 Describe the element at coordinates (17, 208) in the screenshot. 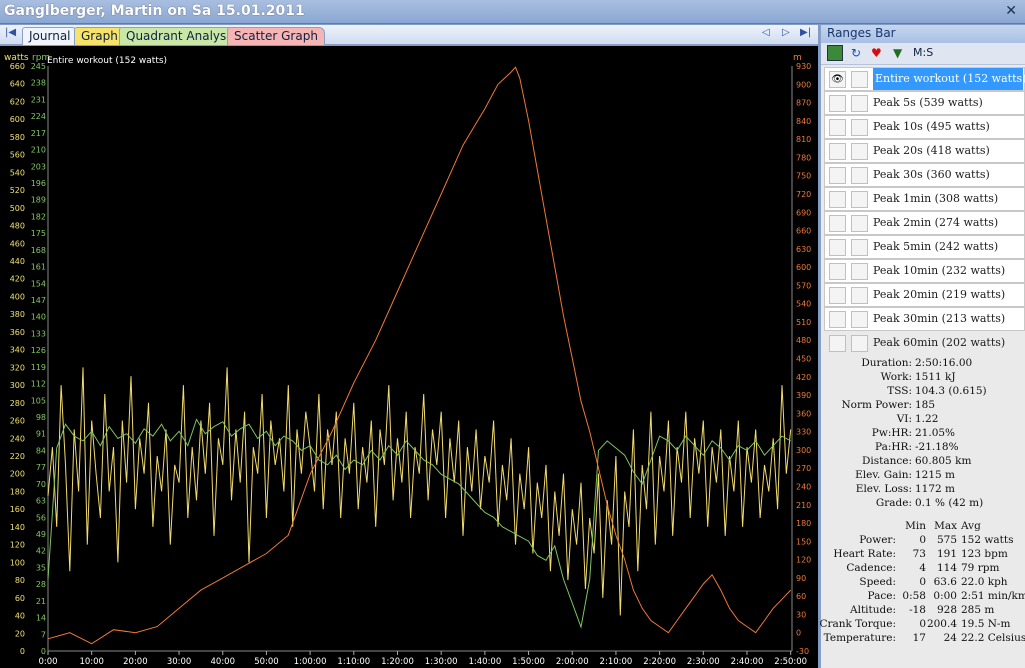

I see `watts-tick-label: 500` at that location.